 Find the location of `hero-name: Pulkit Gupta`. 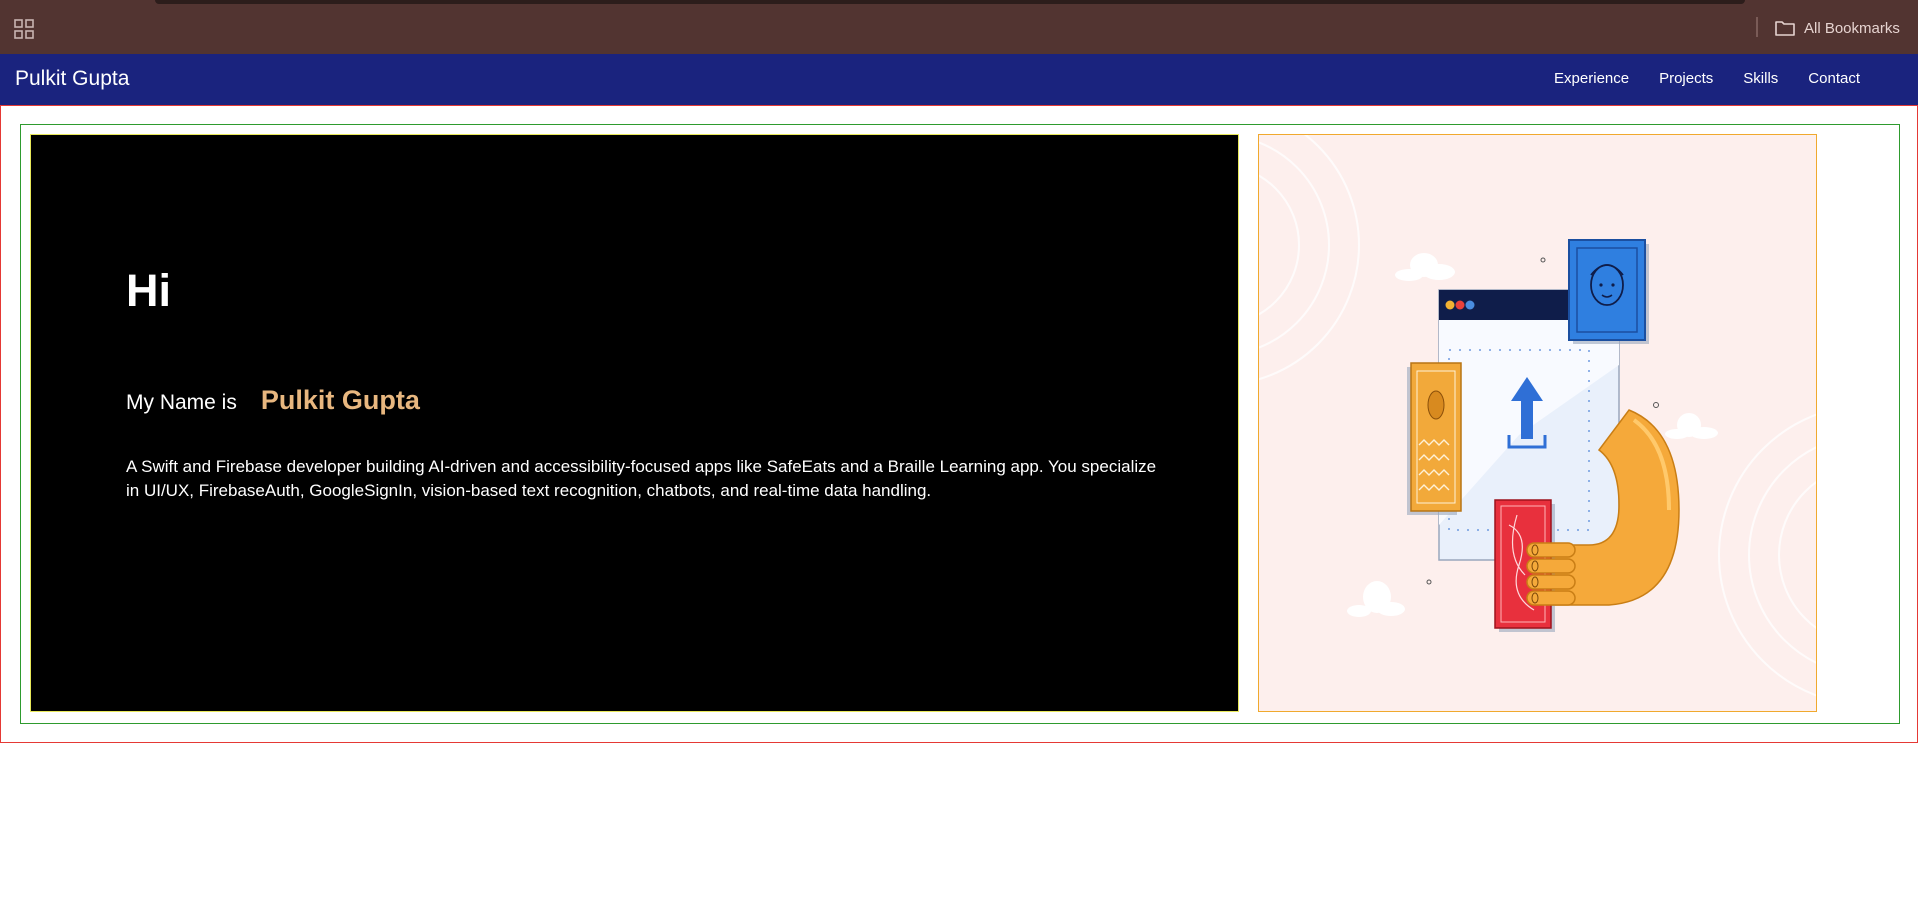

hero-name: Pulkit Gupta is located at coordinates (340, 400).